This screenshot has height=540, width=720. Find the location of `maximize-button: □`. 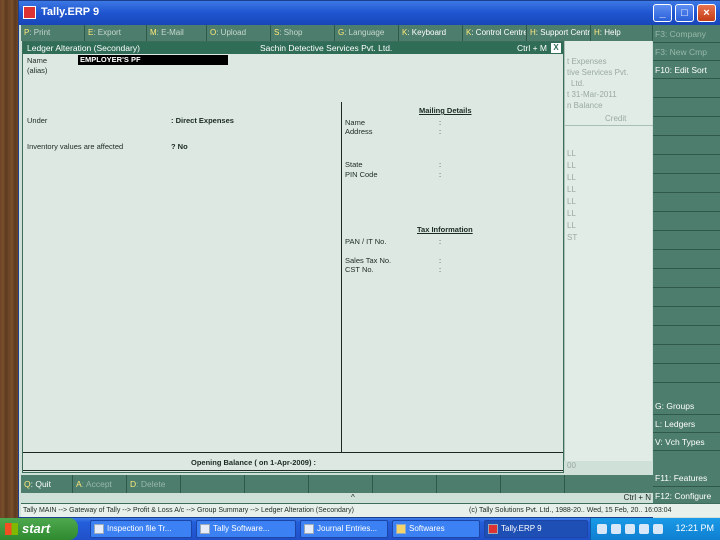

maximize-button: □ is located at coordinates (684, 13).